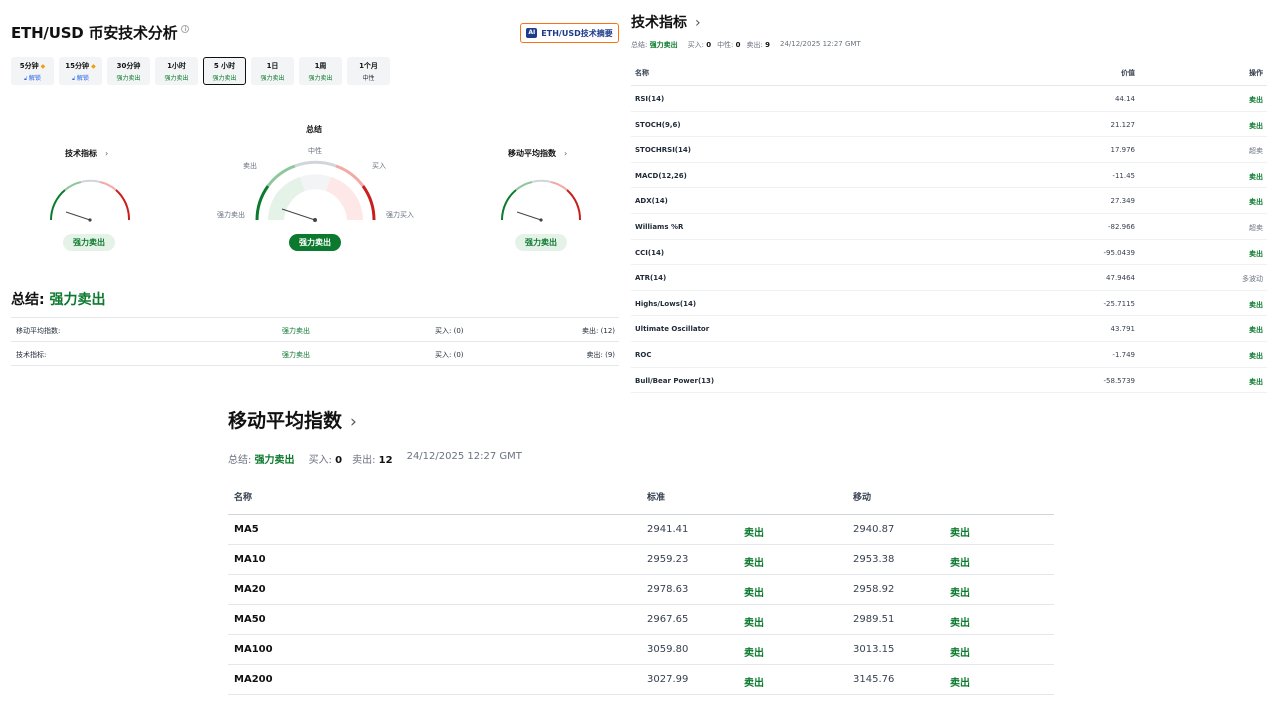 The image size is (1277, 712). I want to click on table-row: CCI(14) -95.0439 卖出, so click(949, 253).